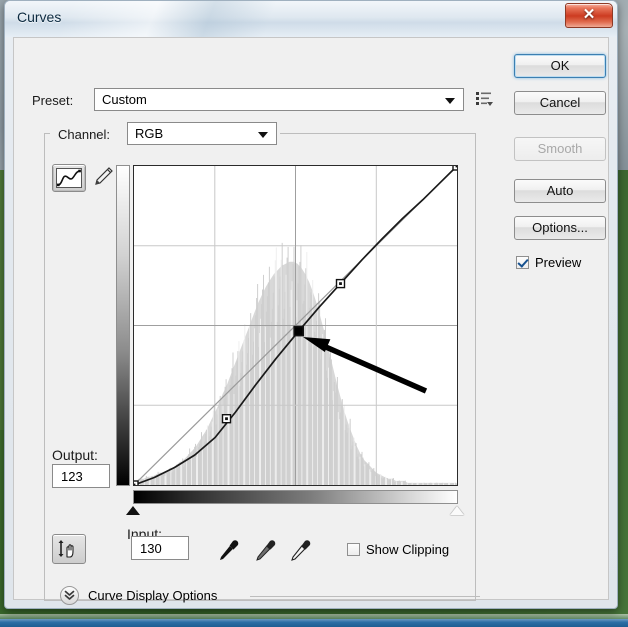 Image resolution: width=628 pixels, height=627 pixels. Describe the element at coordinates (457, 510) in the screenshot. I see `white-point-slider` at that location.